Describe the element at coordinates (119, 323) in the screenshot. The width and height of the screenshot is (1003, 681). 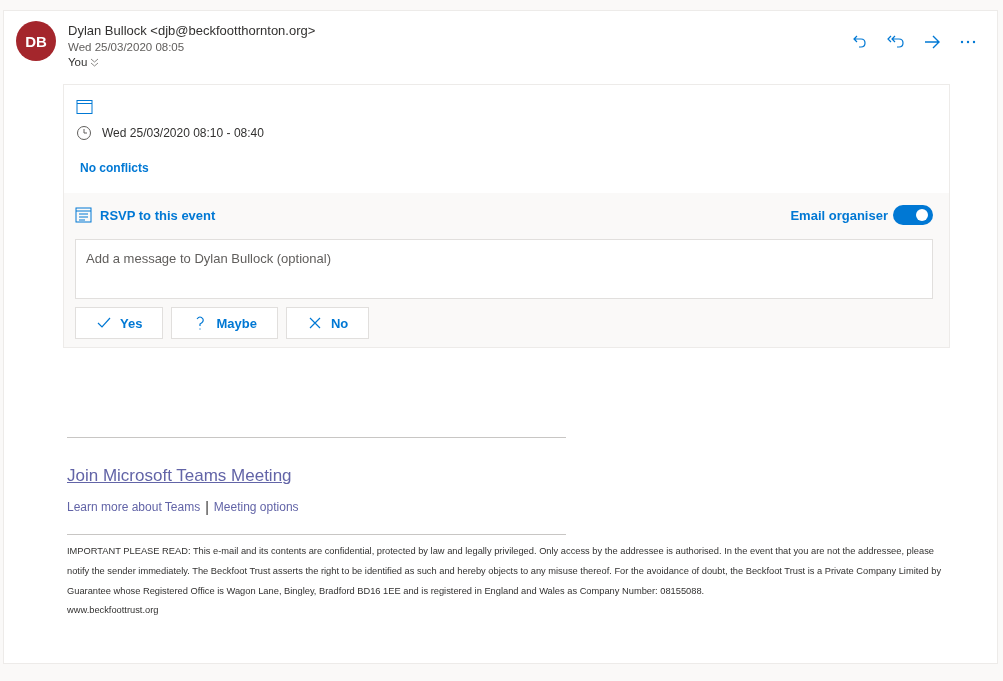
I see `yes-button: Yes` at that location.